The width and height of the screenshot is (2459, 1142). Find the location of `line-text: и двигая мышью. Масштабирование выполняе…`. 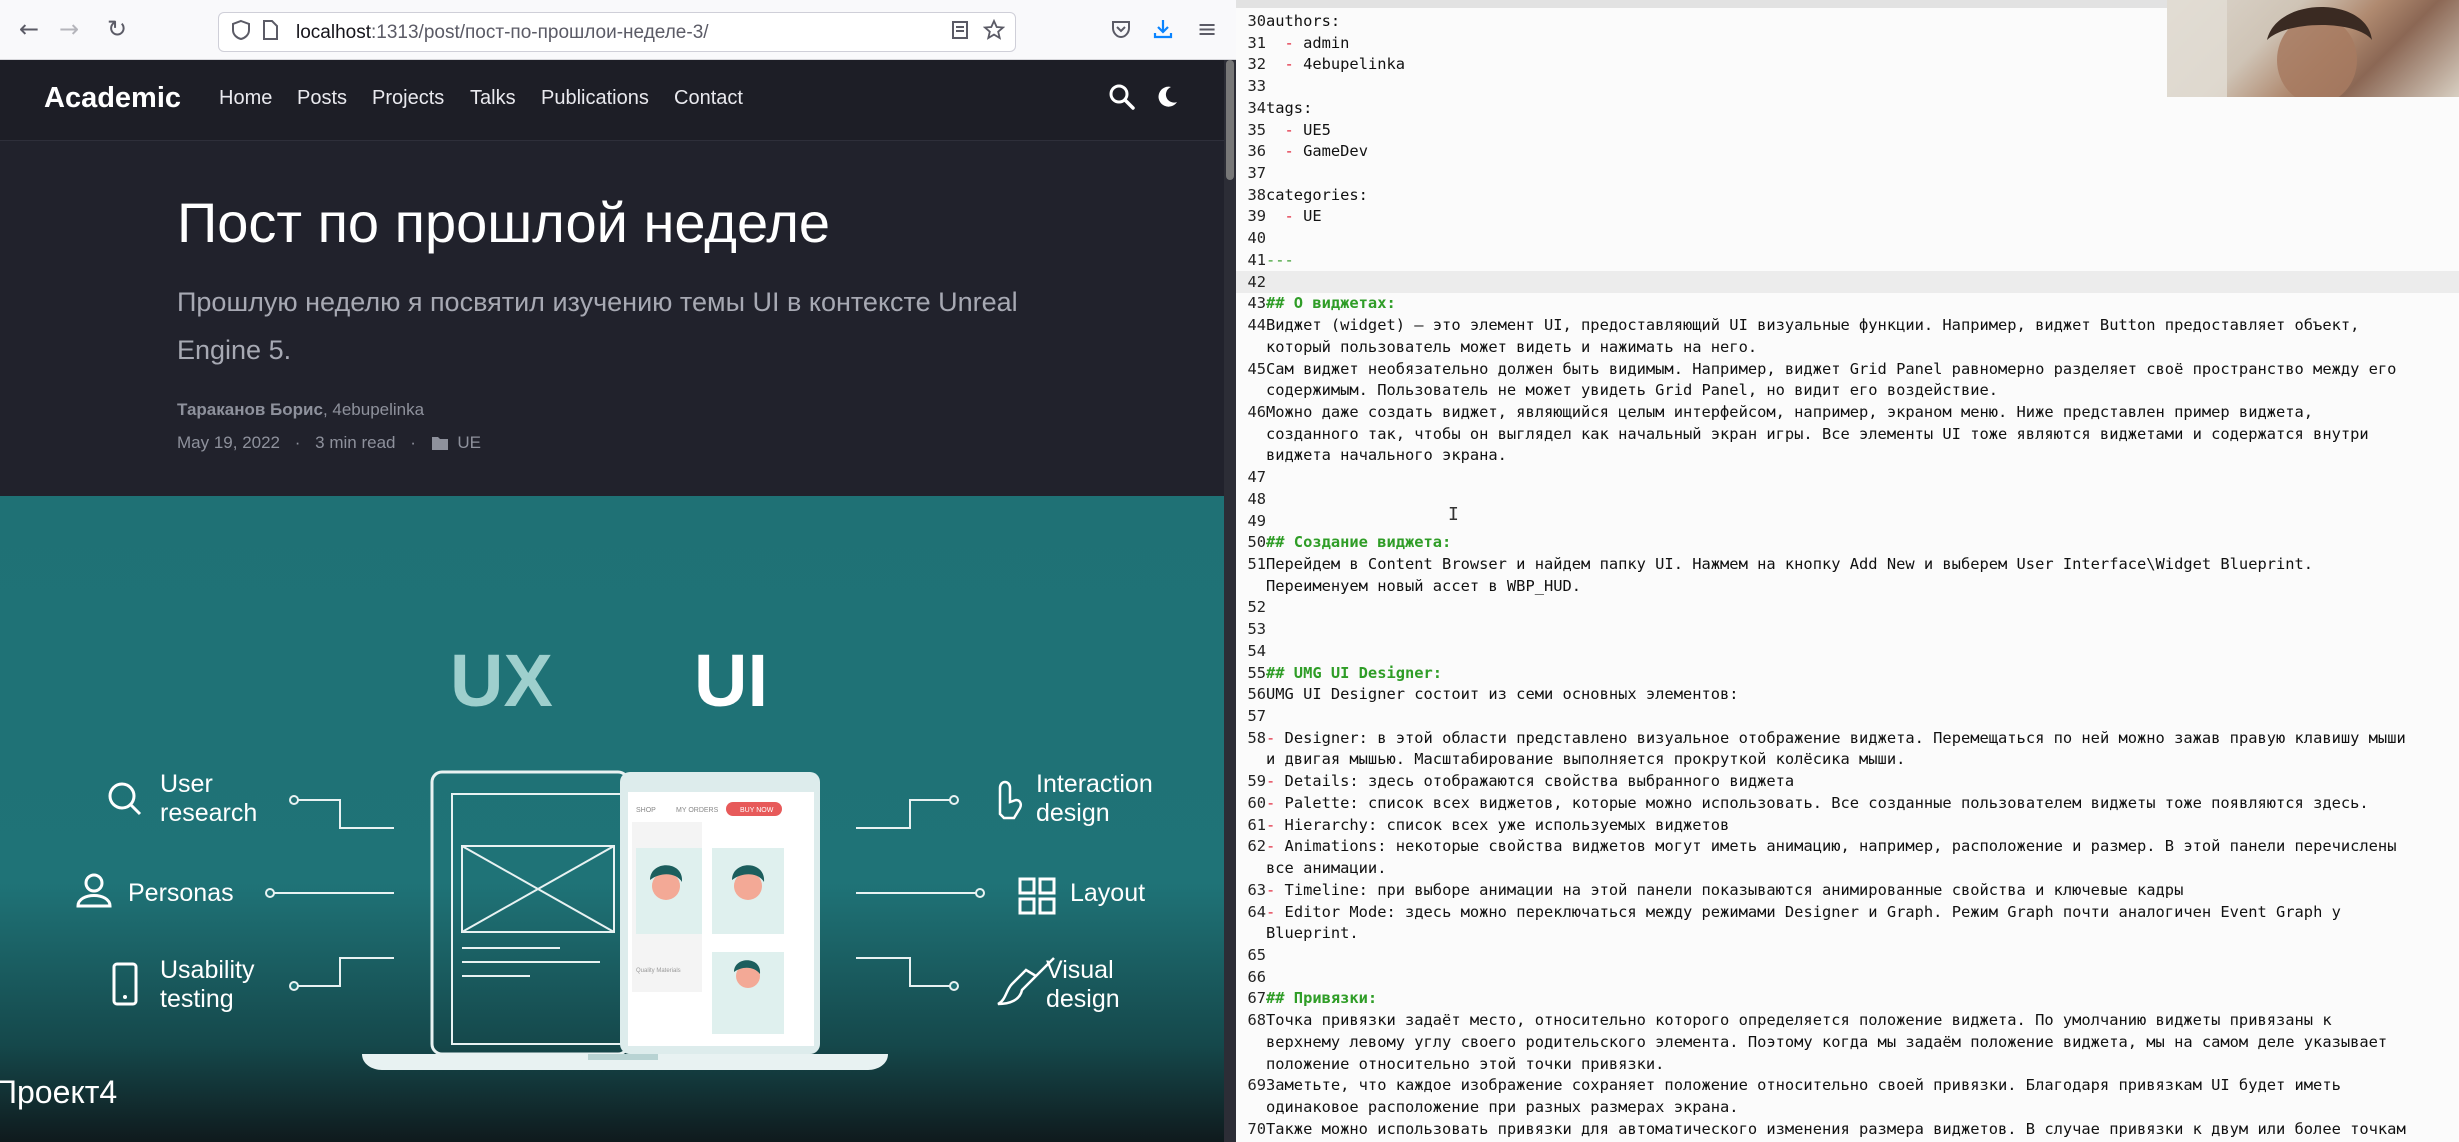

line-text: и двигая мышью. Масштабирование выполняе… is located at coordinates (1585, 759).